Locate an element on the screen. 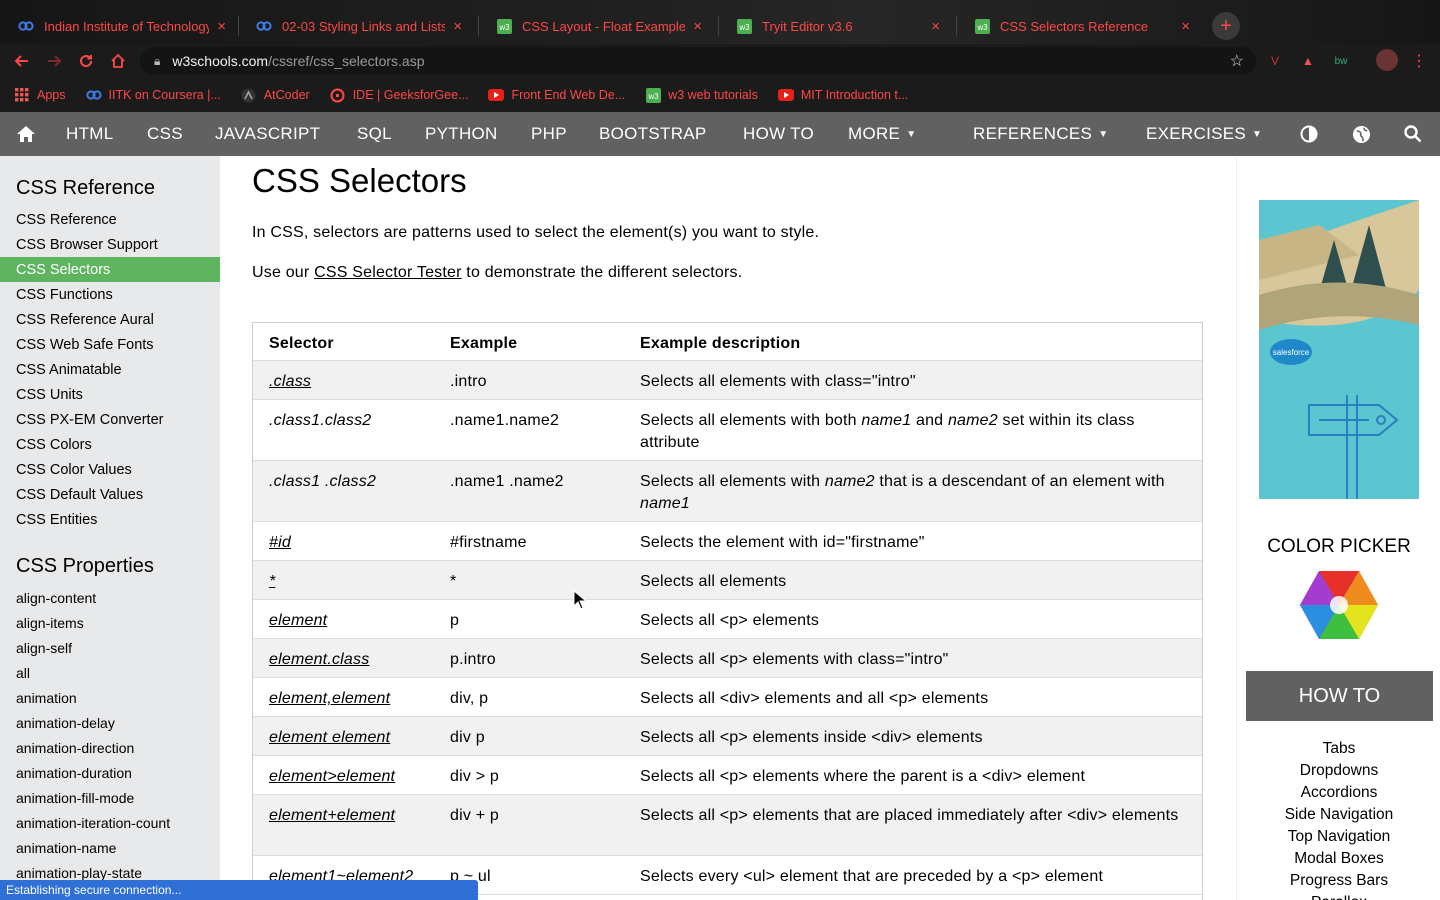 Image resolution: width=1440 pixels, height=900 pixels. selector-cell: element+element is located at coordinates (354, 816).